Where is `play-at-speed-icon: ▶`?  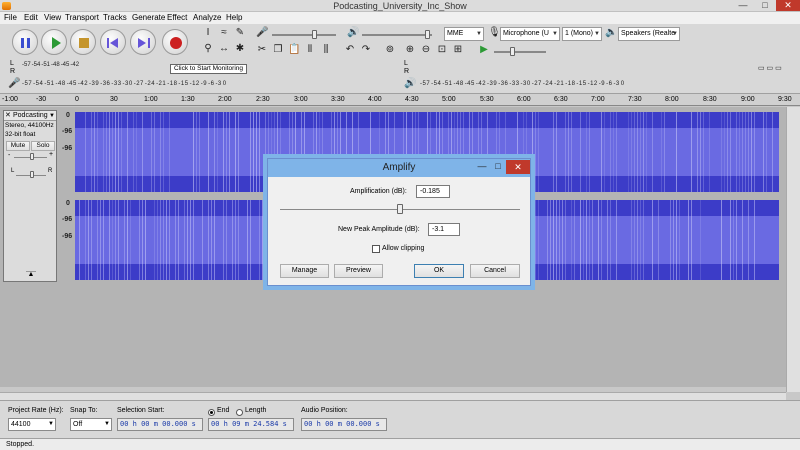 play-at-speed-icon: ▶ is located at coordinates (484, 50).